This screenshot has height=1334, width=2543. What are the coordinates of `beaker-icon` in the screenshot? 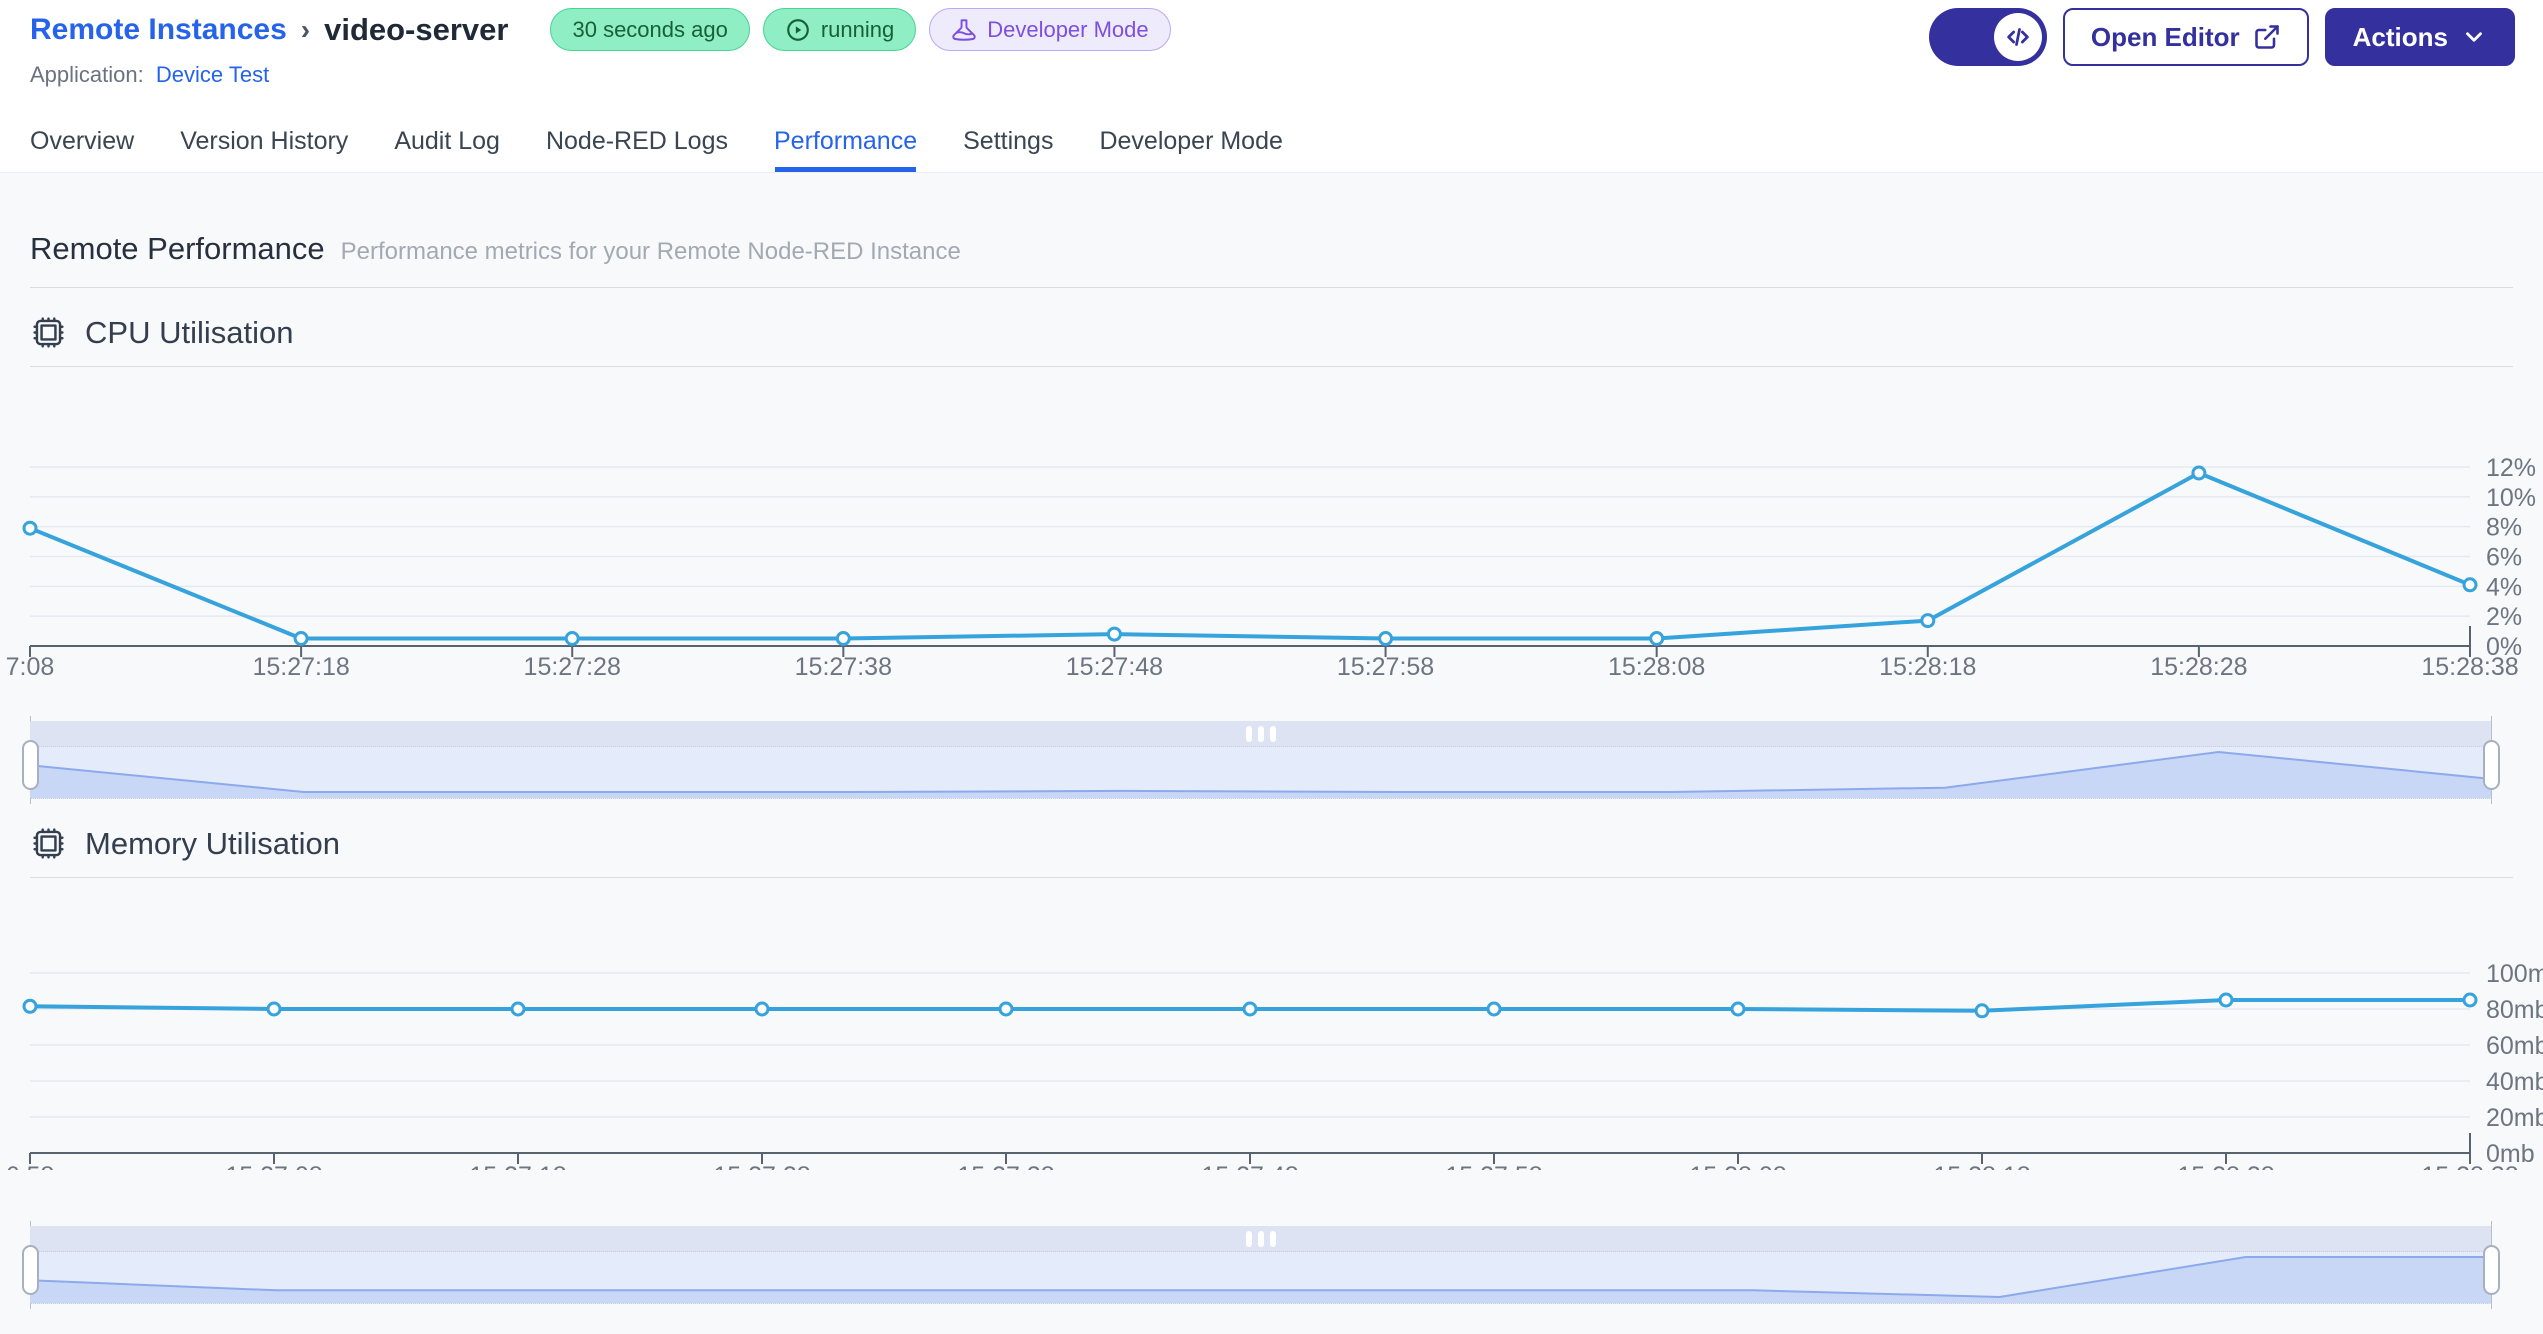 It's located at (964, 29).